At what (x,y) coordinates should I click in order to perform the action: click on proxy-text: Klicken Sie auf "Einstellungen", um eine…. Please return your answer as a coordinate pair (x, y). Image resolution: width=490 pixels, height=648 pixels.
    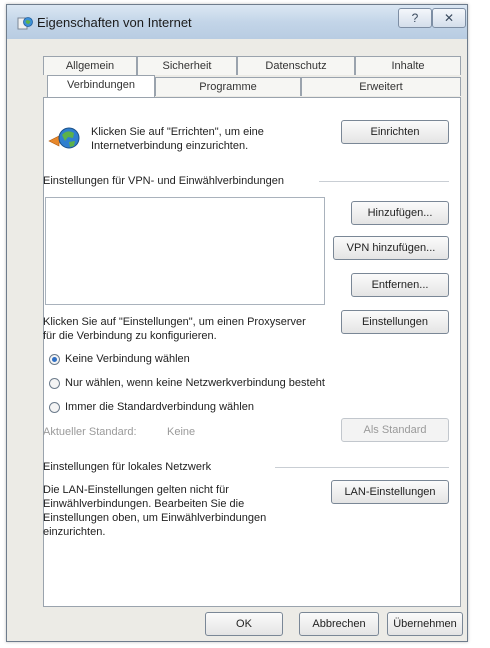
    Looking at the image, I should click on (174, 329).